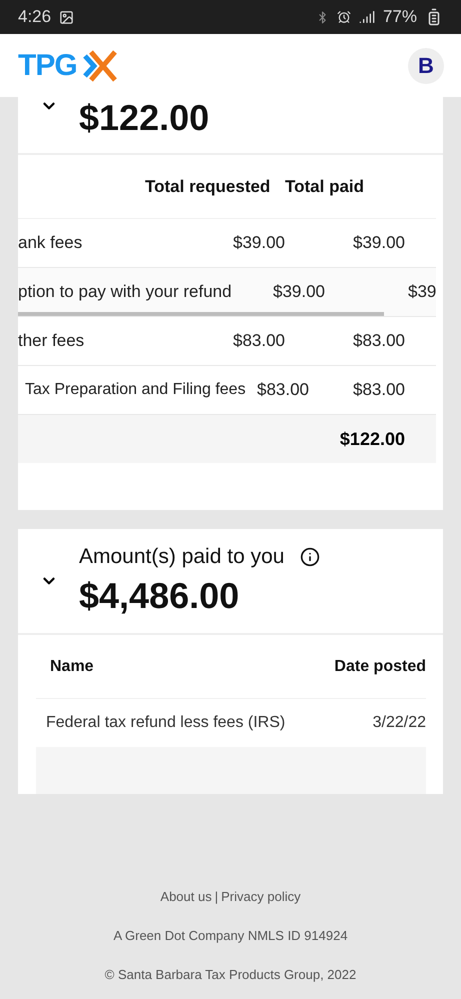  Describe the element at coordinates (35, 17) in the screenshot. I see `clock-time: 4:26` at that location.